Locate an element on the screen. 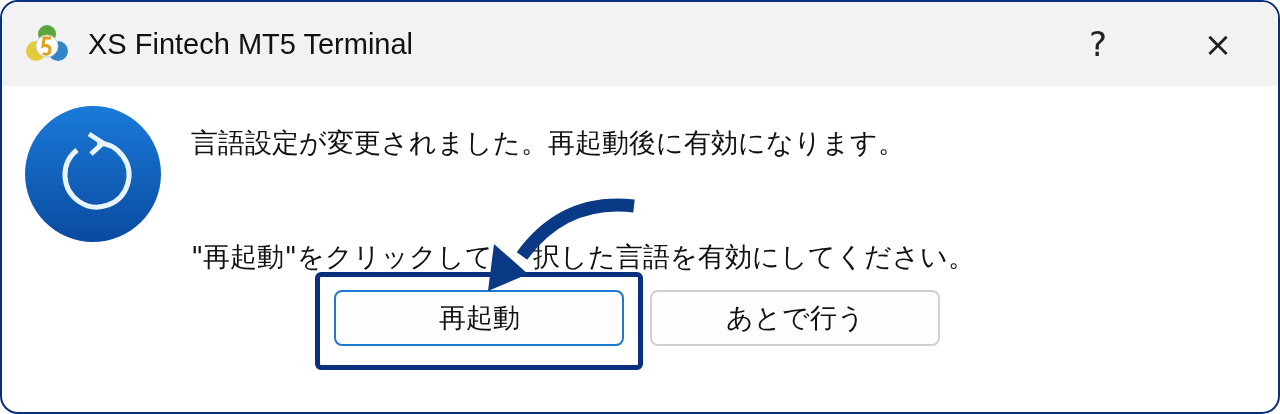 The width and height of the screenshot is (1280, 414). instruction-text: 択した言語を有効にしてください。 is located at coordinates (753, 257).